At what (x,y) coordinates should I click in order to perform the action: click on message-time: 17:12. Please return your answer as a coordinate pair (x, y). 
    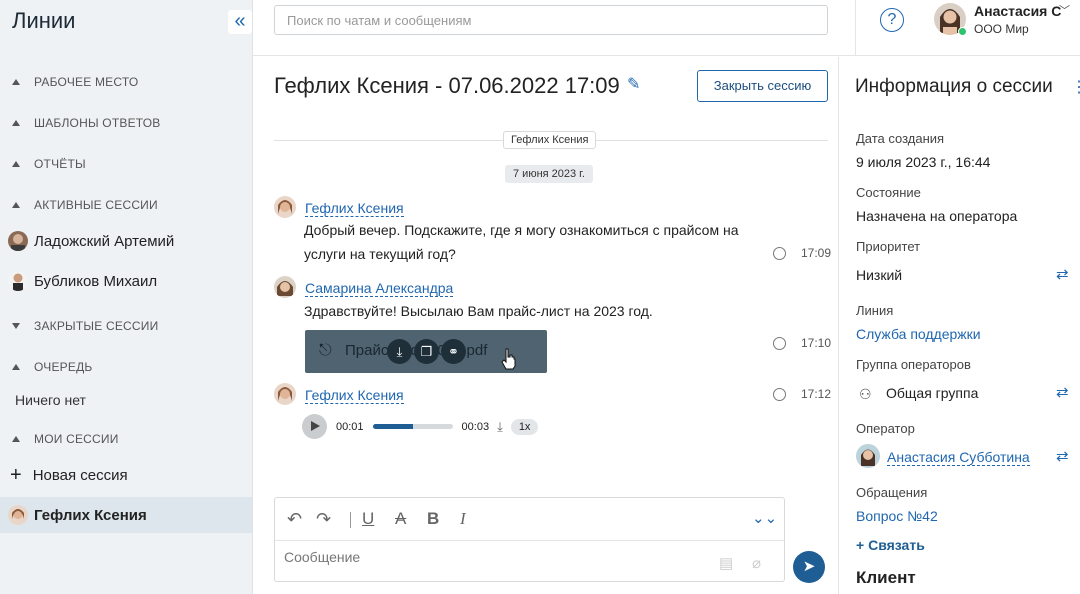
    Looking at the image, I should click on (802, 394).